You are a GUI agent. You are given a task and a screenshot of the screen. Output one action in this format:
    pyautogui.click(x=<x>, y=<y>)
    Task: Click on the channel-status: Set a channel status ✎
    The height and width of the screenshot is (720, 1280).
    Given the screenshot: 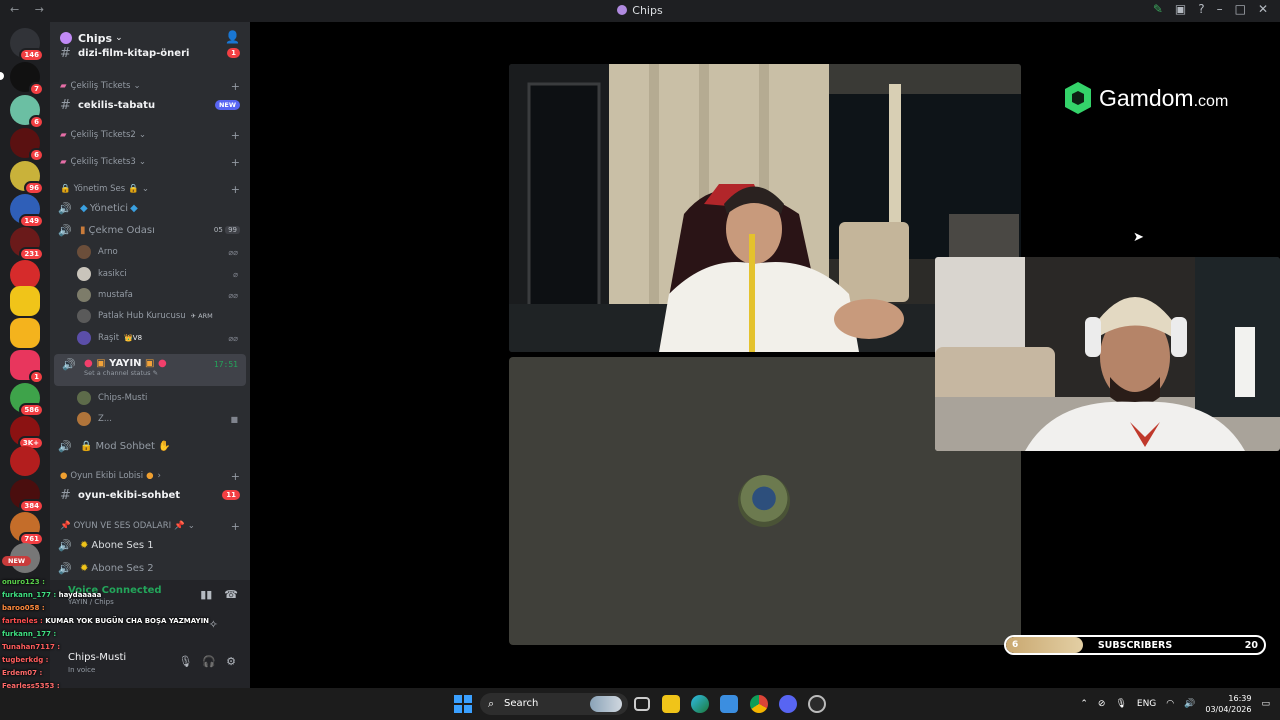 What is the action you would take?
    pyautogui.click(x=125, y=373)
    